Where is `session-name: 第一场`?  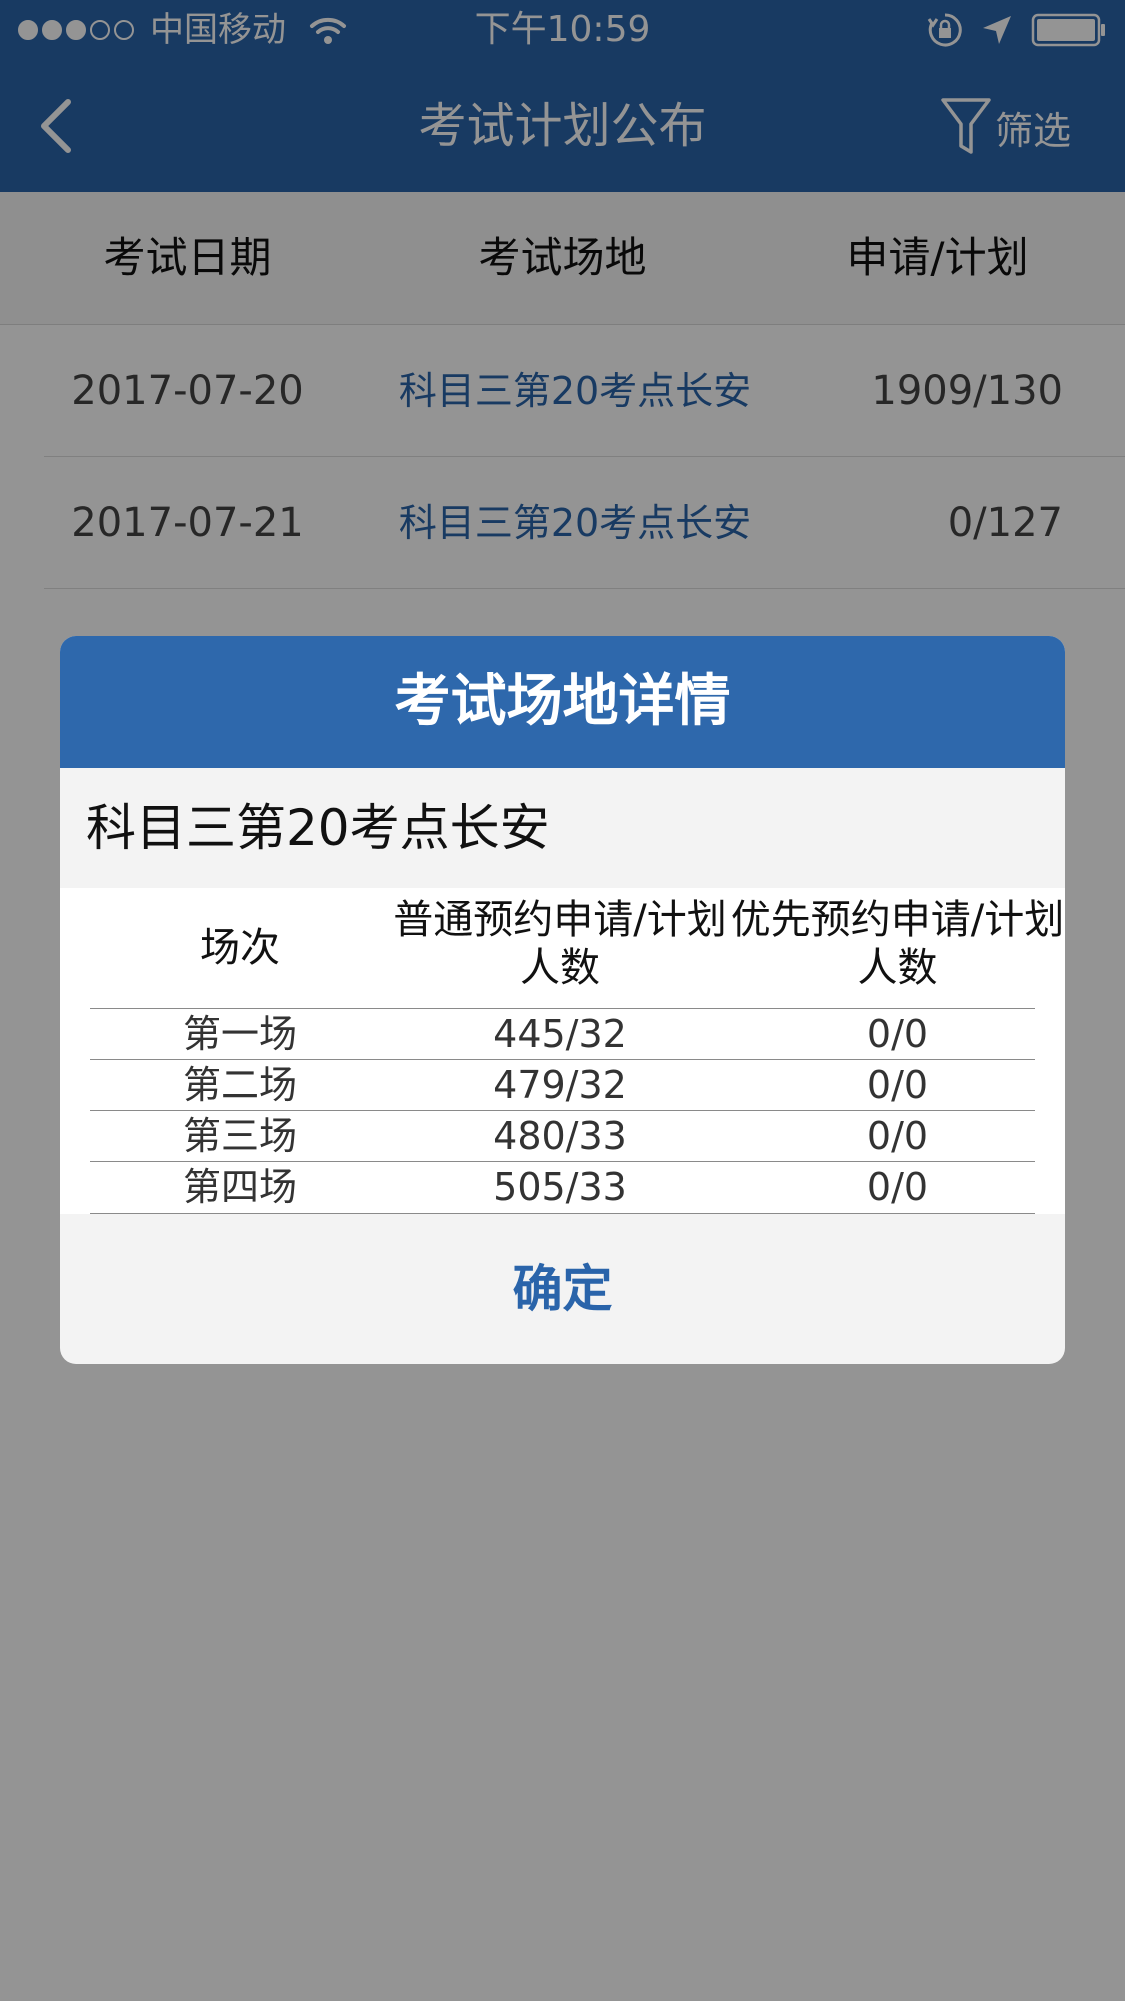 session-name: 第一场 is located at coordinates (239, 1034).